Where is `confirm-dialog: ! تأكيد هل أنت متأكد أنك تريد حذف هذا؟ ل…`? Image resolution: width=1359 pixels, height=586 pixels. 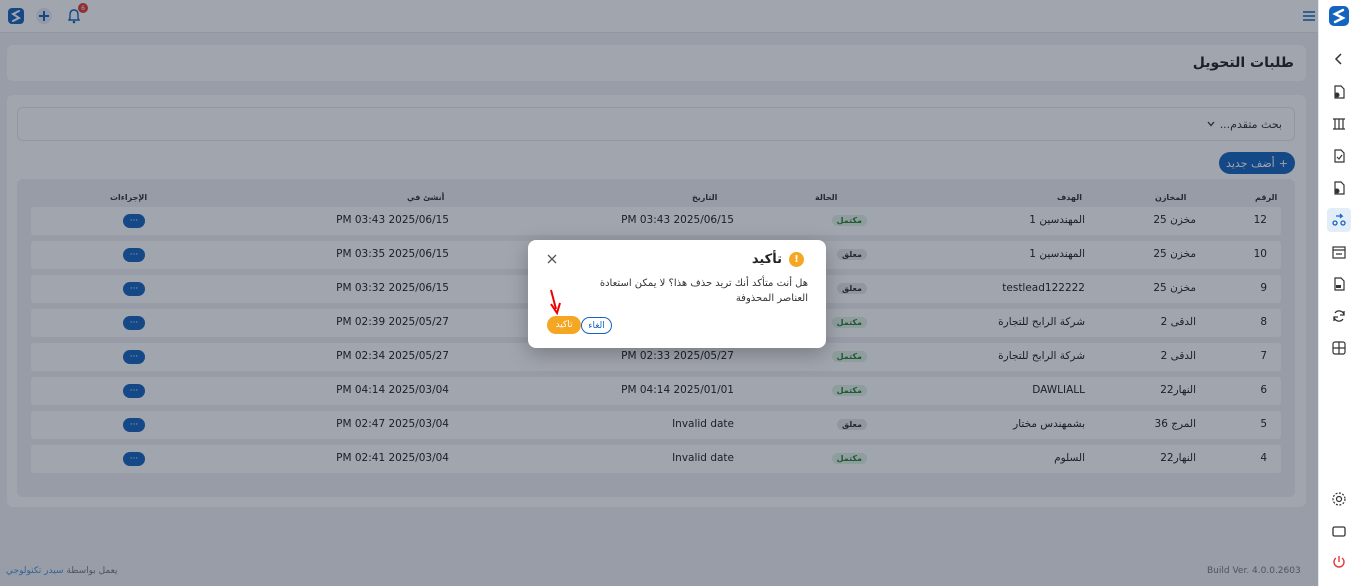
confirm-dialog: ! تأكيد هل أنت متأكد أنك تريد حذف هذا؟ ل… is located at coordinates (677, 294).